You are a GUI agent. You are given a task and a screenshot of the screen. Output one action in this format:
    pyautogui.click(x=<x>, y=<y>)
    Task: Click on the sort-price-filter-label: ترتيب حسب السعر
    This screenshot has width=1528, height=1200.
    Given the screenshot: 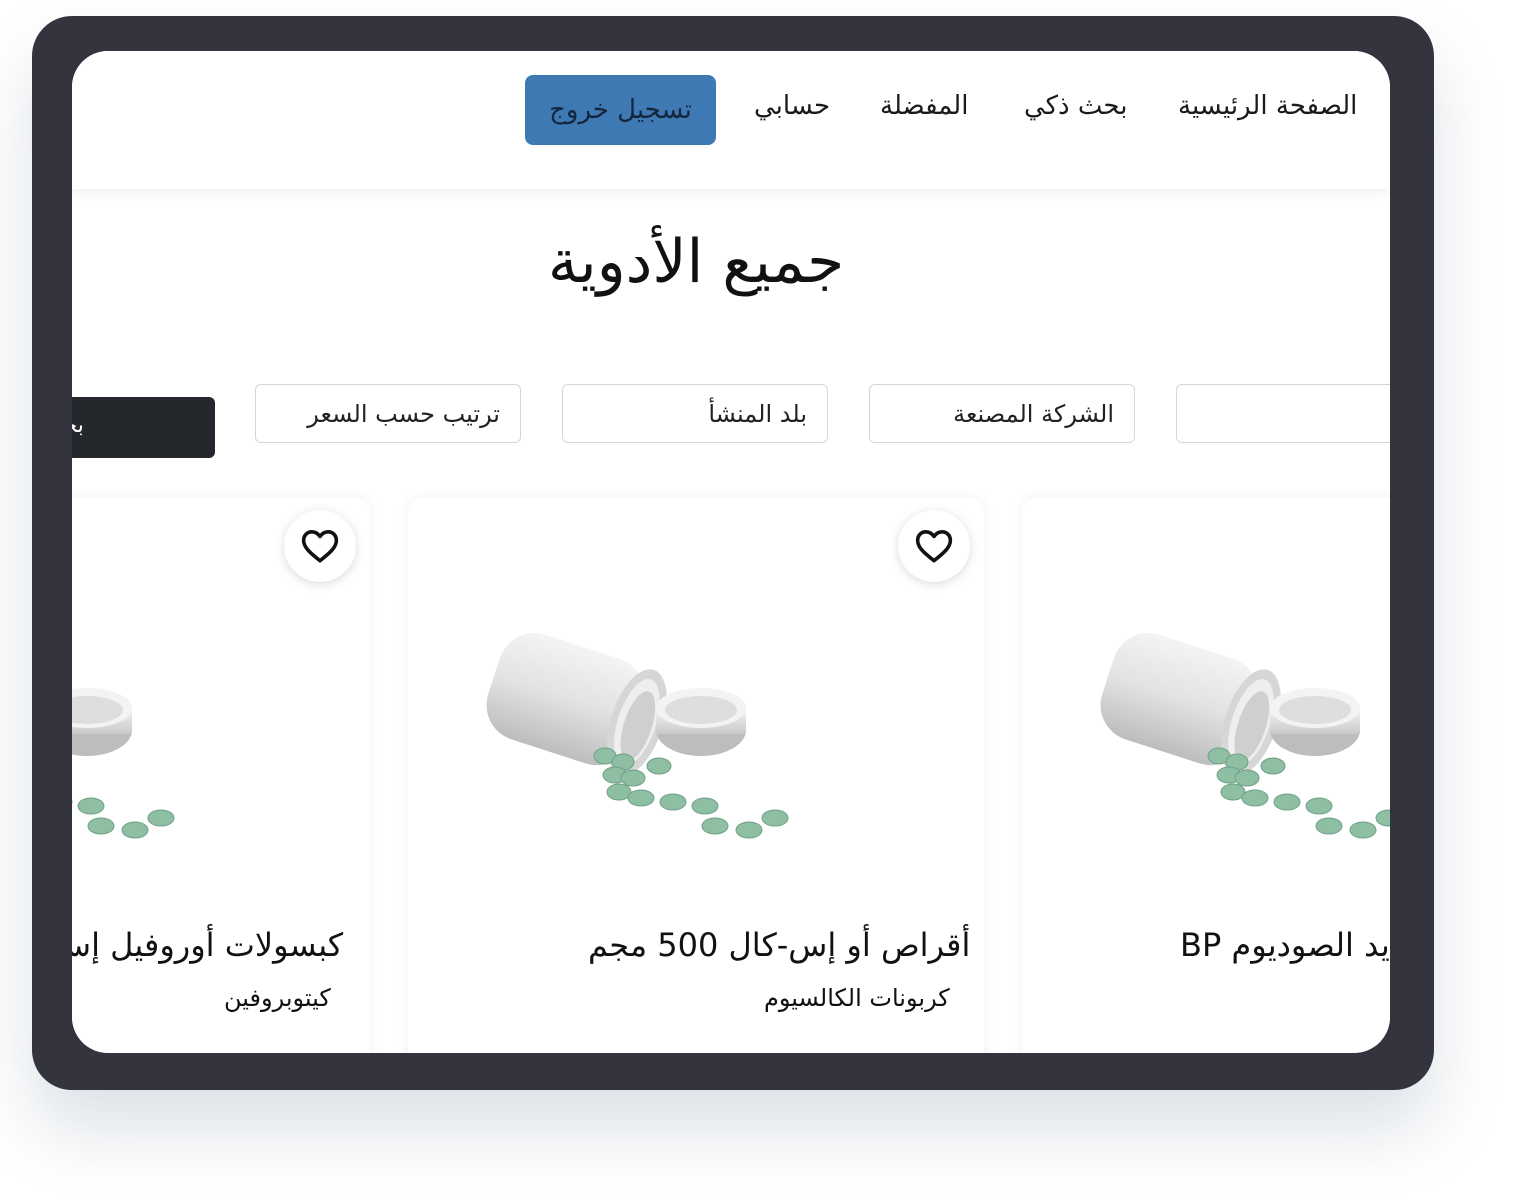 What is the action you would take?
    pyautogui.click(x=403, y=413)
    